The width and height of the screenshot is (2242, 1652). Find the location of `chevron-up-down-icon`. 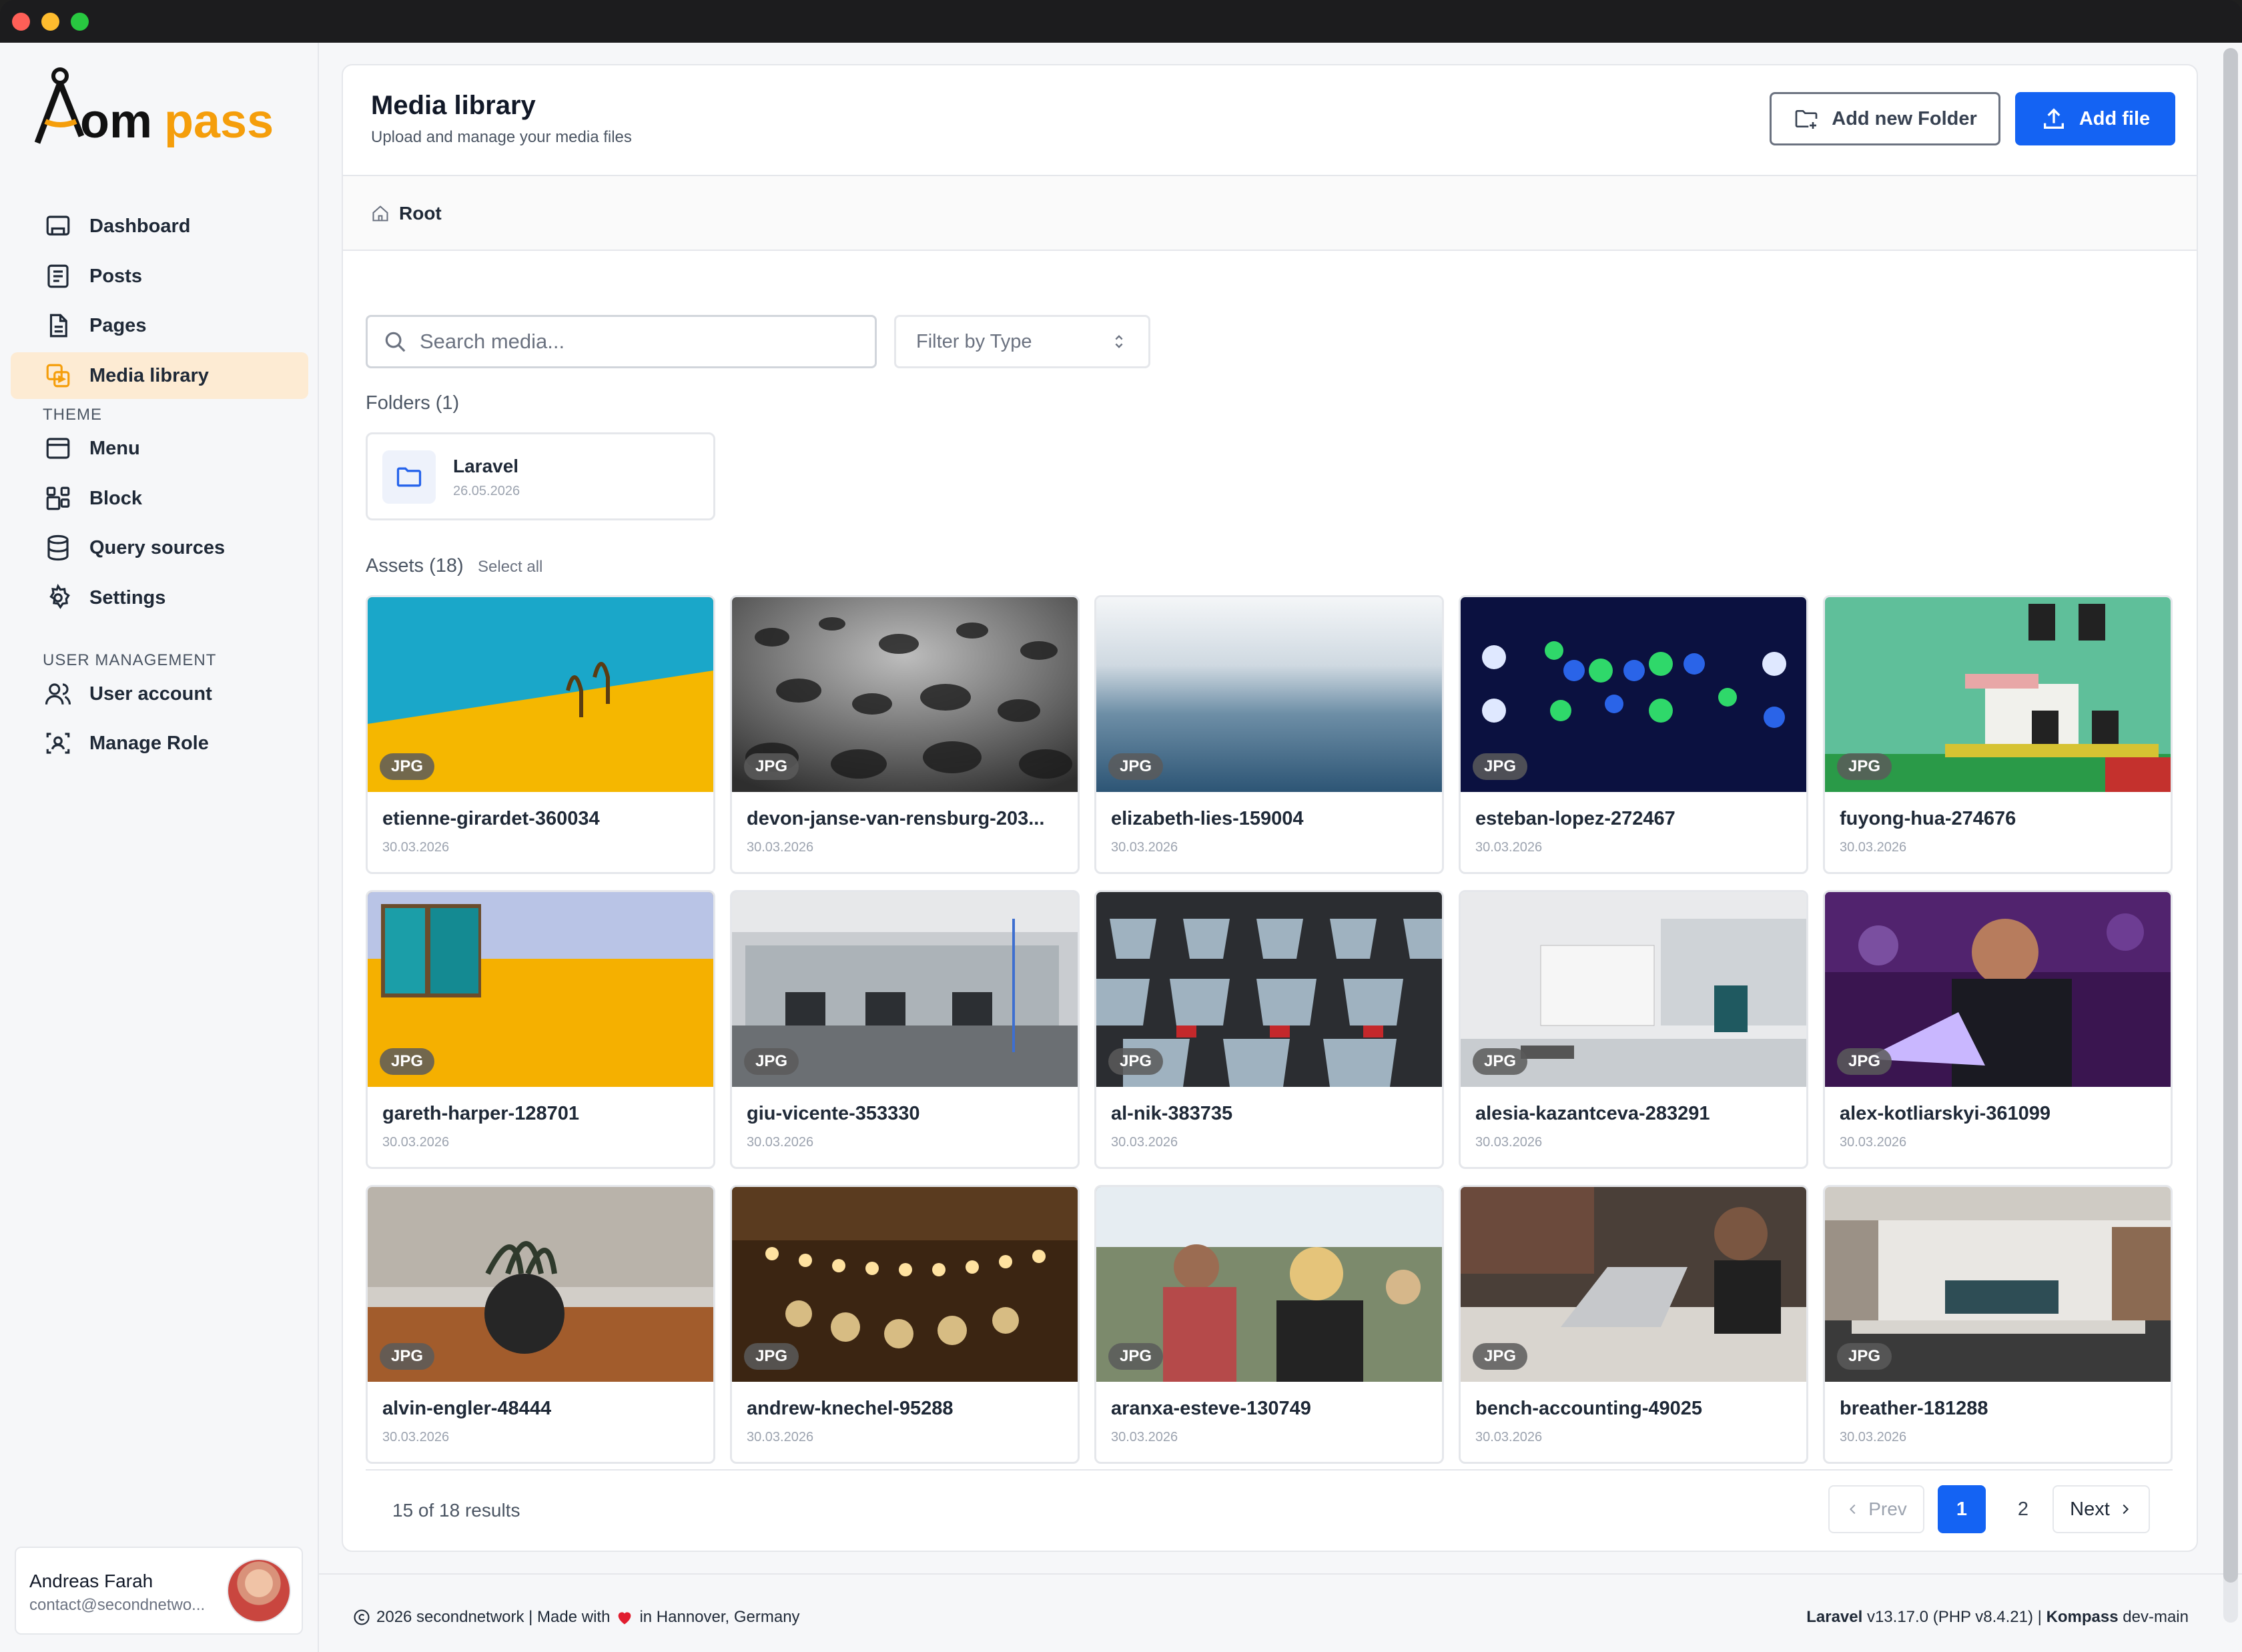

chevron-up-down-icon is located at coordinates (1119, 341).